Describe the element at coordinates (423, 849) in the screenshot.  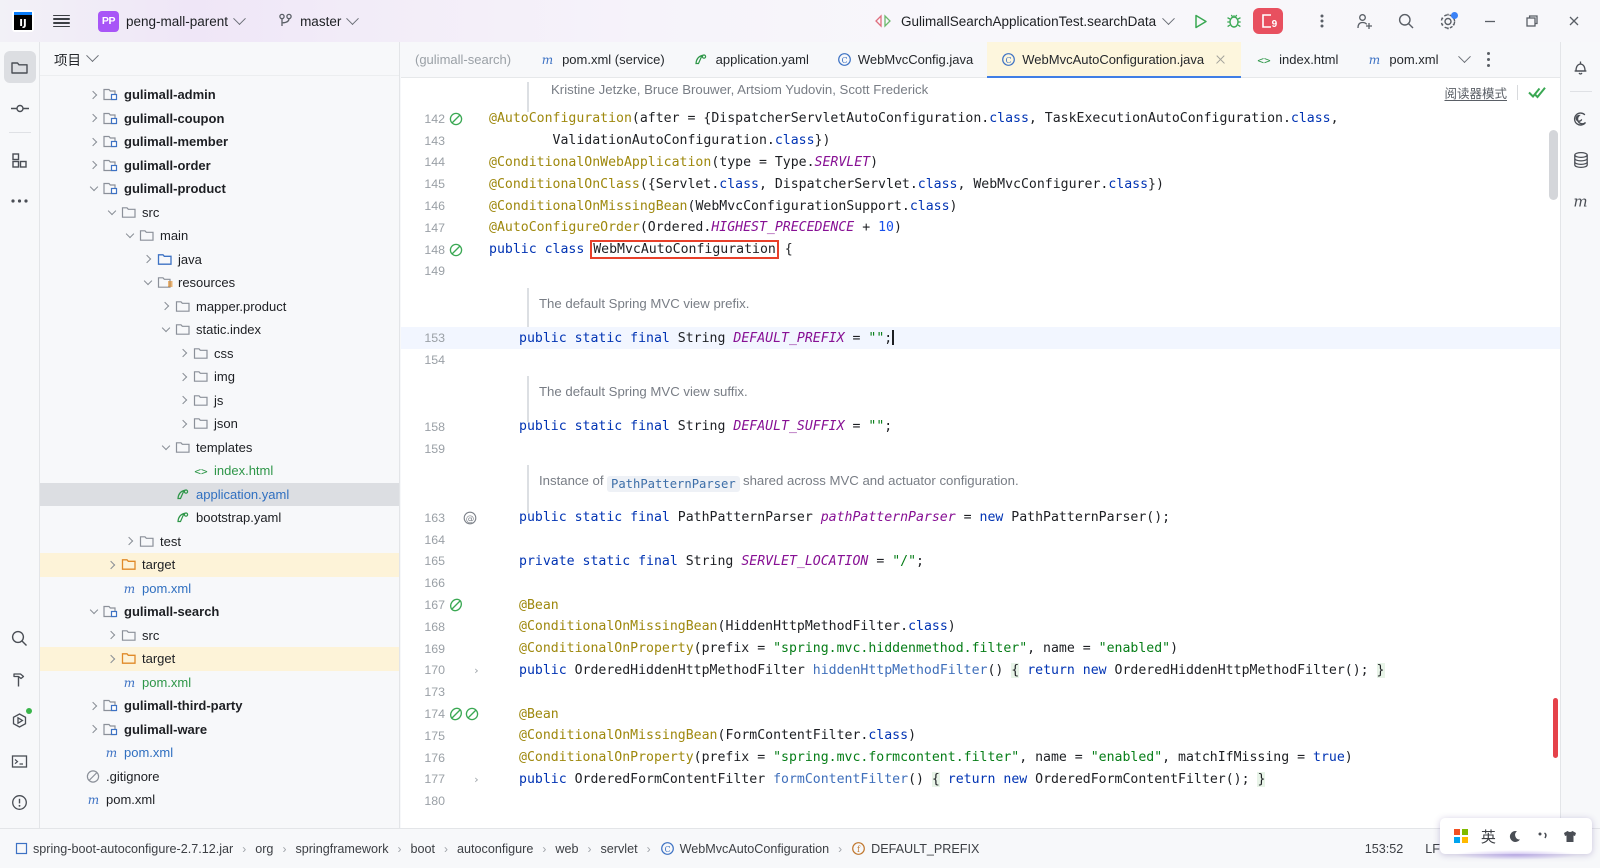
I see `breadcrumb-item: boot` at that location.